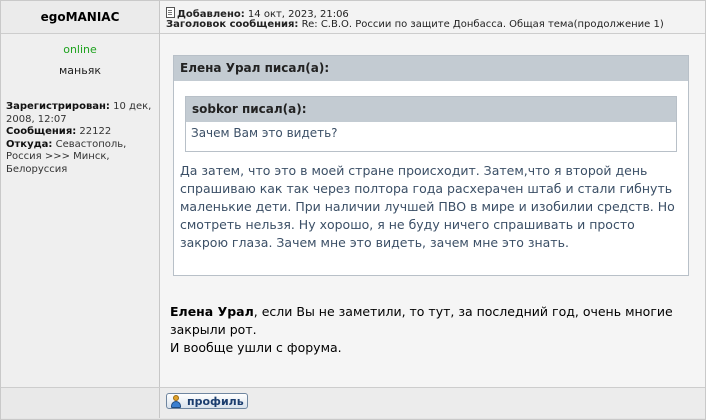  Describe the element at coordinates (431, 68) in the screenshot. I see `outer-quote-title: Елена Урал писал(а):` at that location.